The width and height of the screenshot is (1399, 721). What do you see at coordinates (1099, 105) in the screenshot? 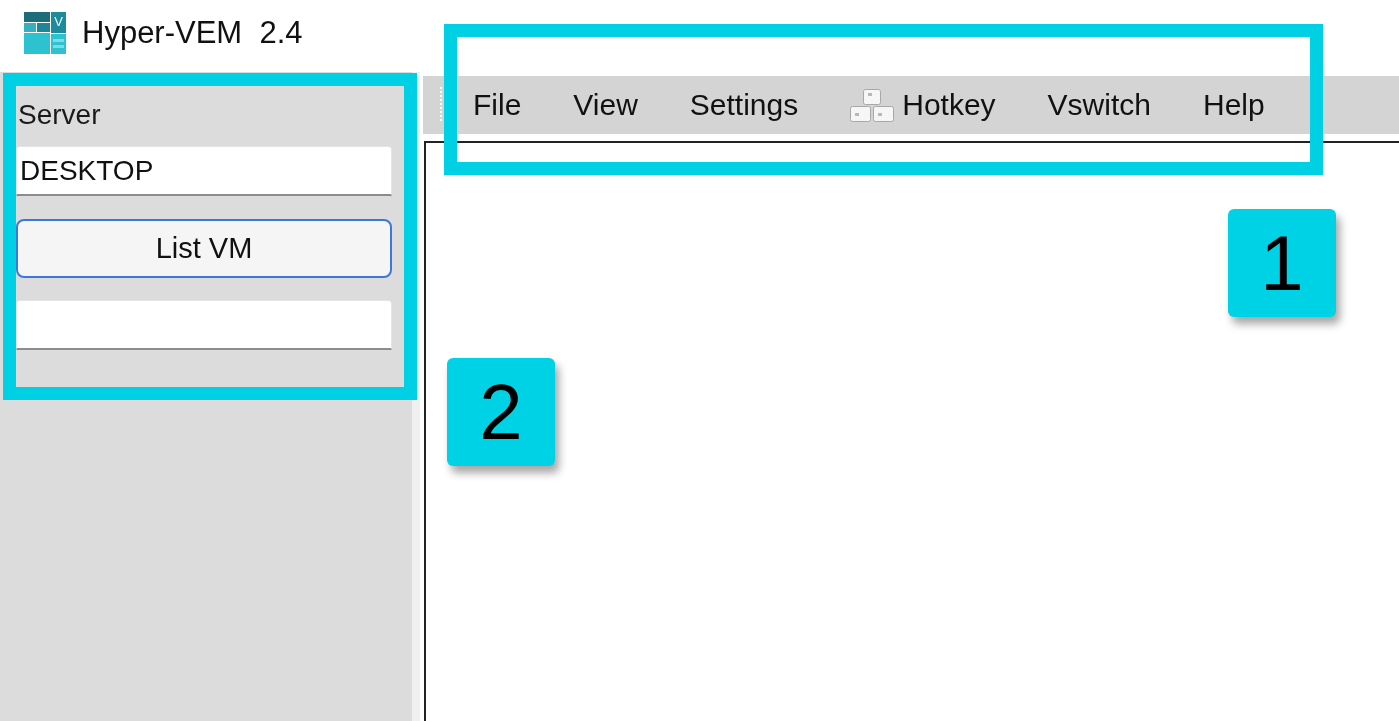
I see `menu-item: Vswitch` at bounding box center [1099, 105].